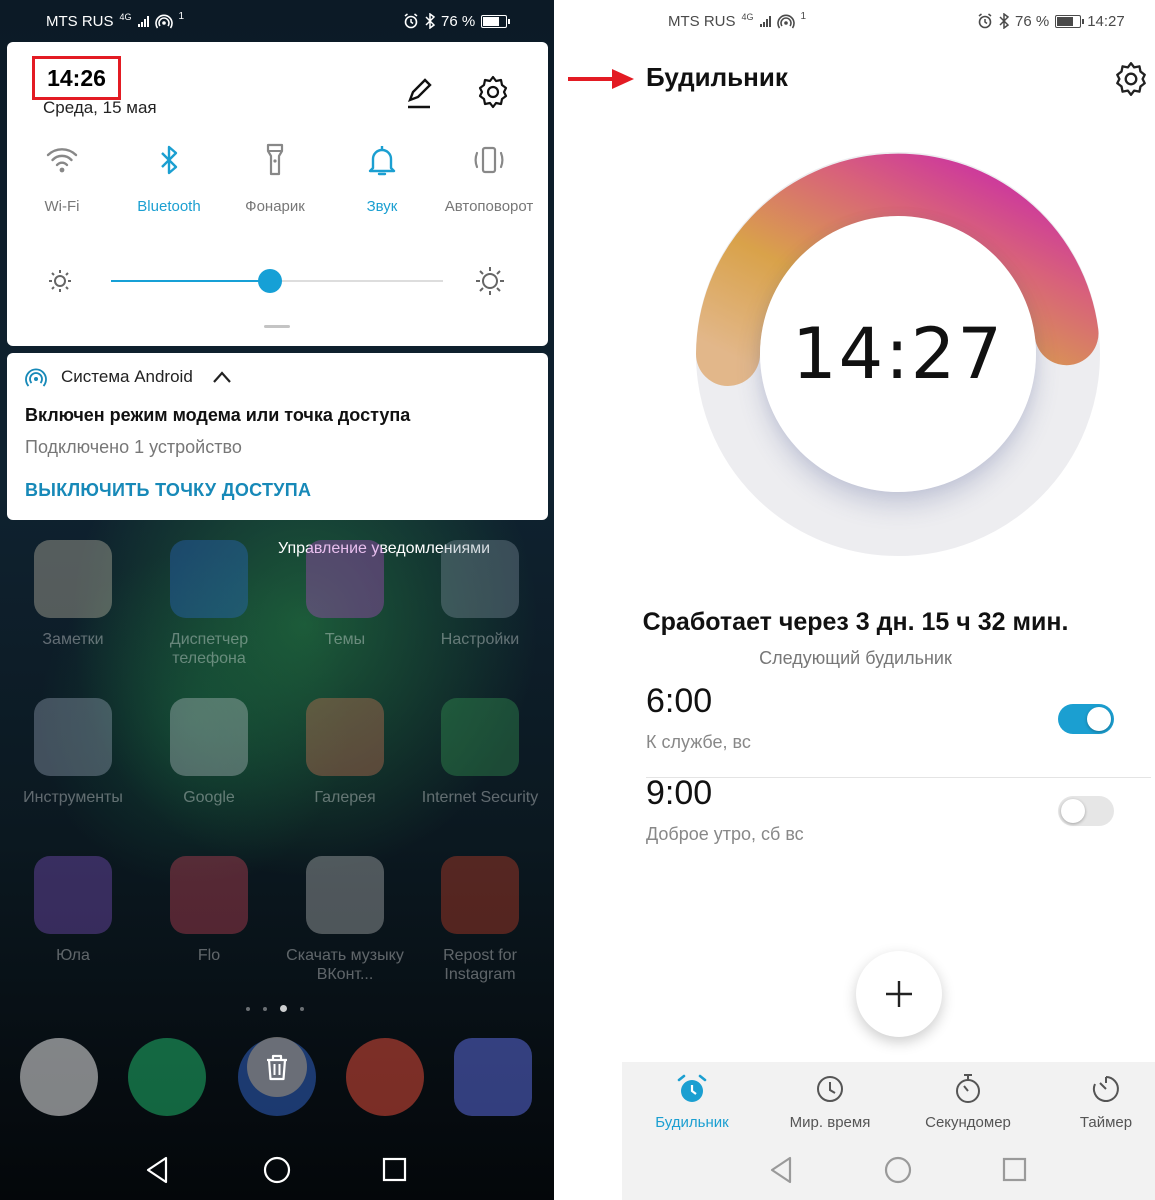  What do you see at coordinates (62, 178) in the screenshot?
I see `tile-wifi: Wi-Fi` at bounding box center [62, 178].